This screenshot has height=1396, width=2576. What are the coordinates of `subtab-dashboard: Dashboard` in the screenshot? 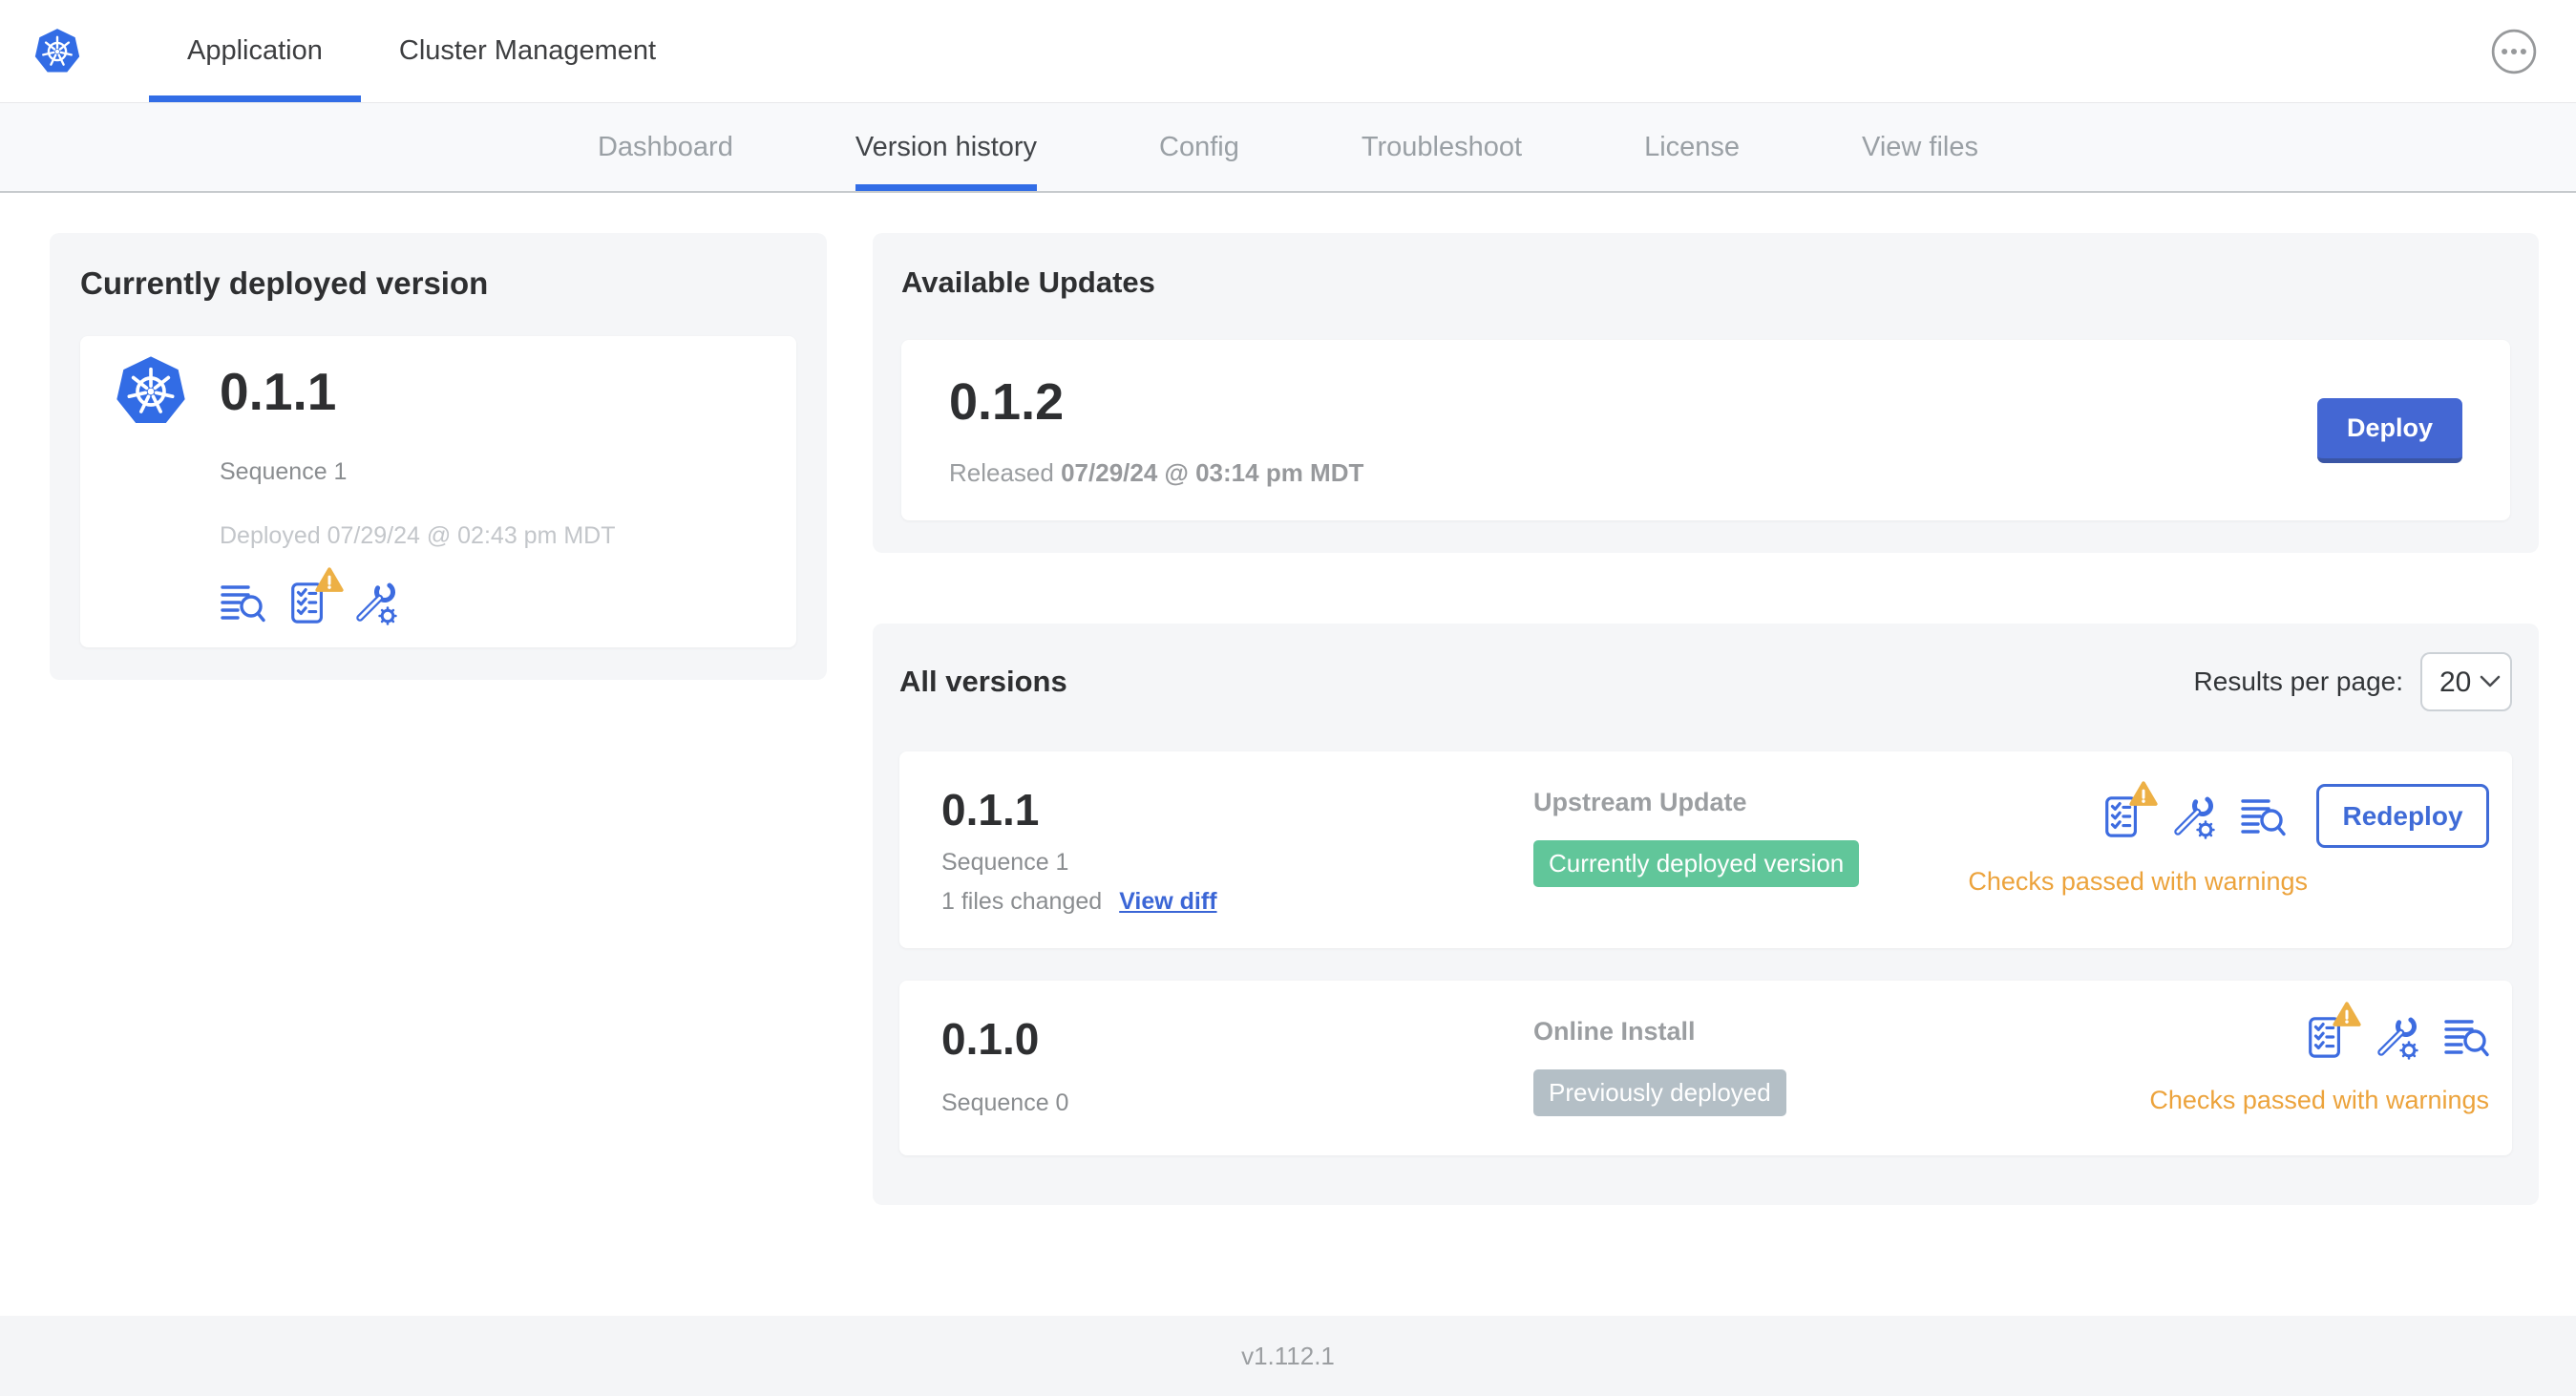 It's located at (665, 147).